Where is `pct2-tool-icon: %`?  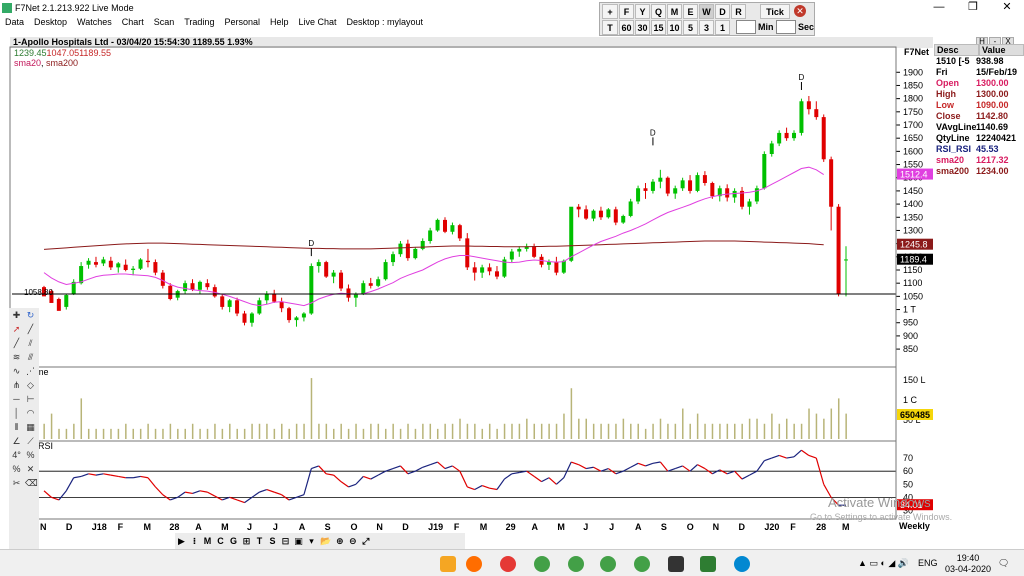
pct2-tool-icon: % is located at coordinates (16, 469).